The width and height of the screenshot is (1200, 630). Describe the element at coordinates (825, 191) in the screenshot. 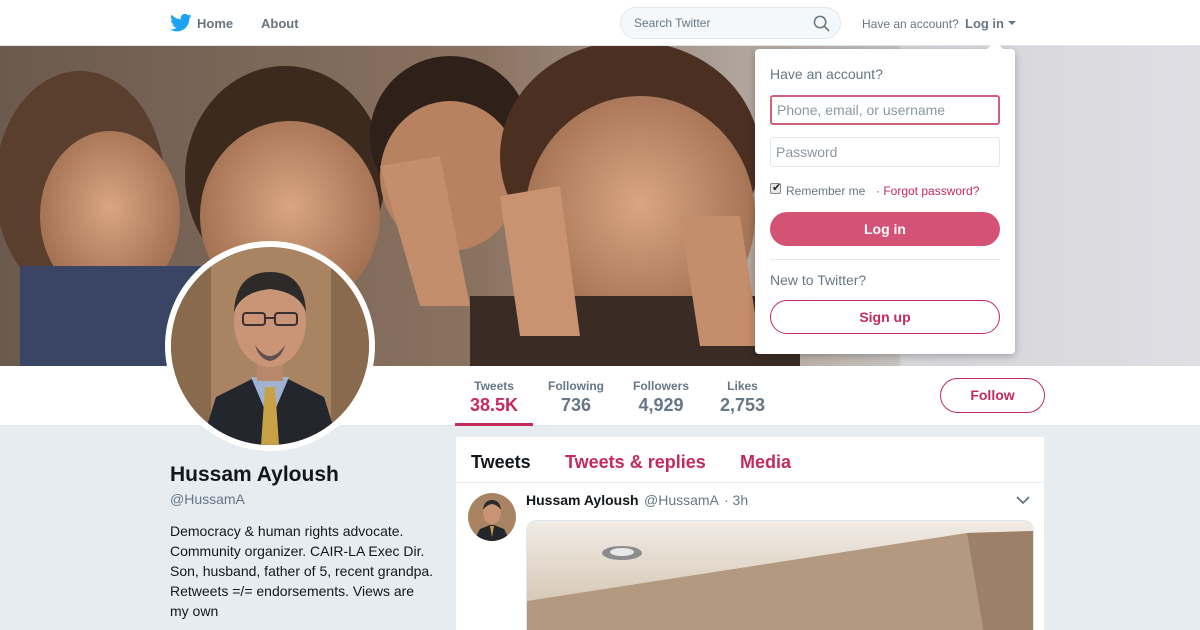

I see `remember-me-label: Remember me` at that location.